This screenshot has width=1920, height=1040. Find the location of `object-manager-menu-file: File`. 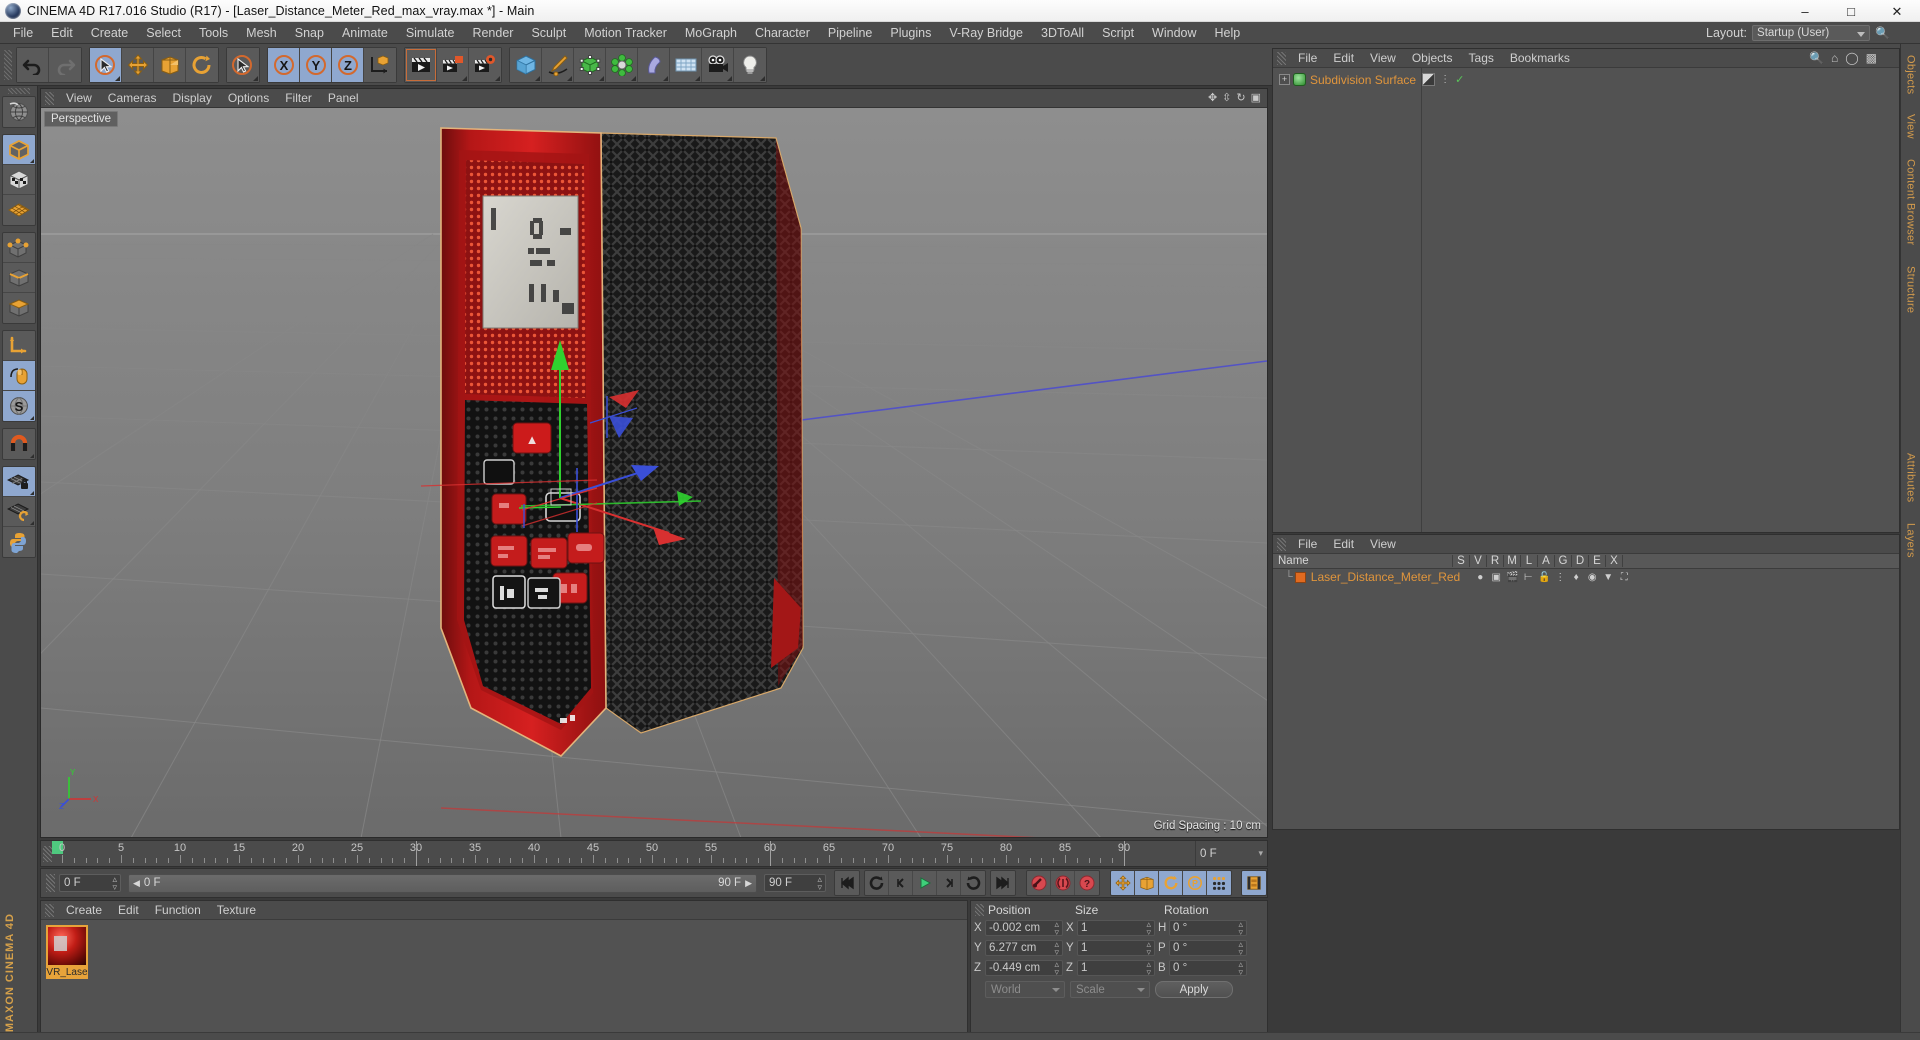

object-manager-menu-file: File is located at coordinates (1307, 58).